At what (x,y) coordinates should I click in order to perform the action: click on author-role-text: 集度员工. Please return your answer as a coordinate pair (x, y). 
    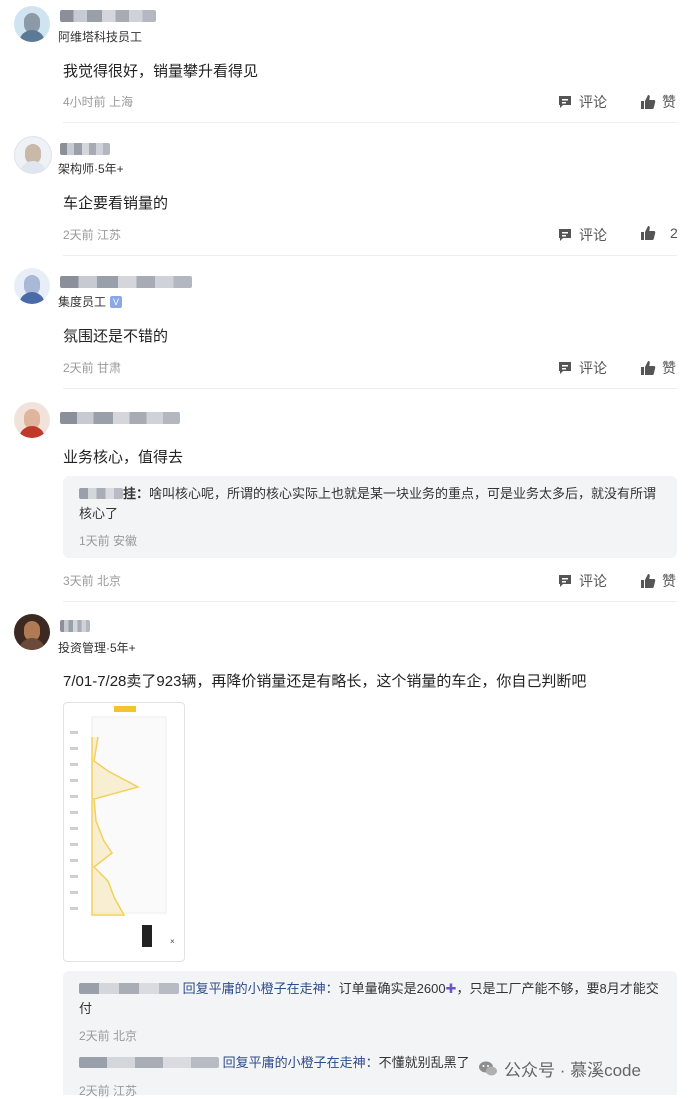
    Looking at the image, I should click on (82, 302).